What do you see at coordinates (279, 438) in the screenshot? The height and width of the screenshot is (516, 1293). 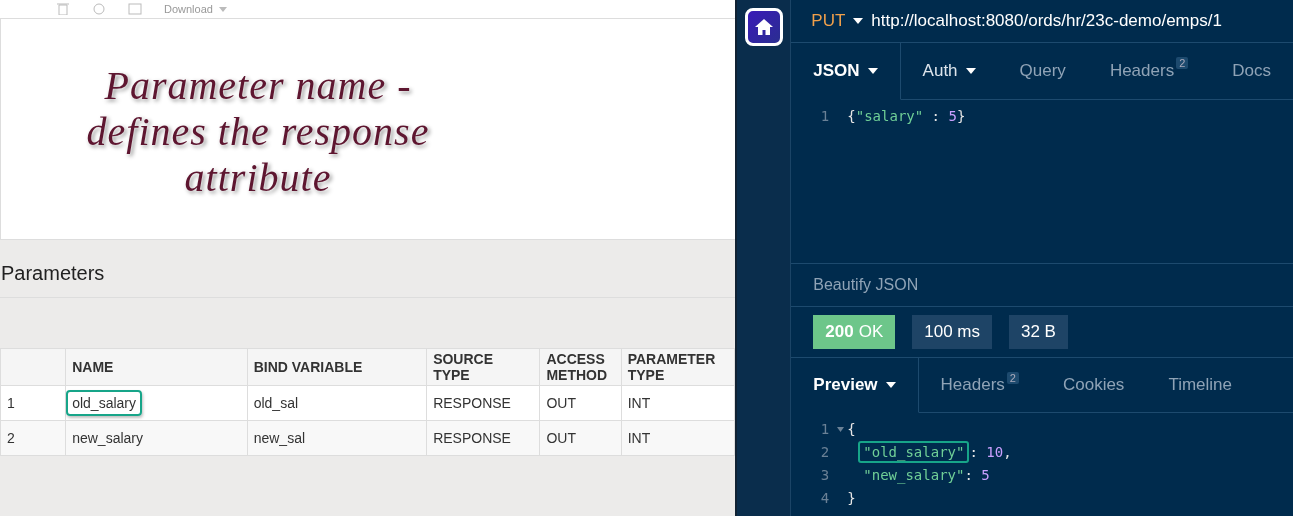 I see `table-cell: new_sal` at bounding box center [279, 438].